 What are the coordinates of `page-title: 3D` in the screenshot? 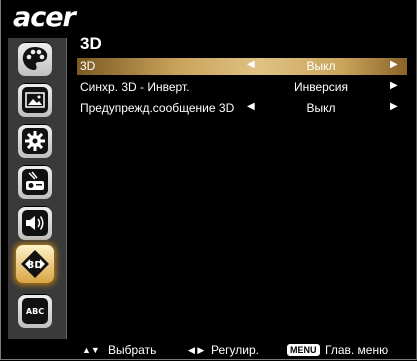 It's located at (91, 43).